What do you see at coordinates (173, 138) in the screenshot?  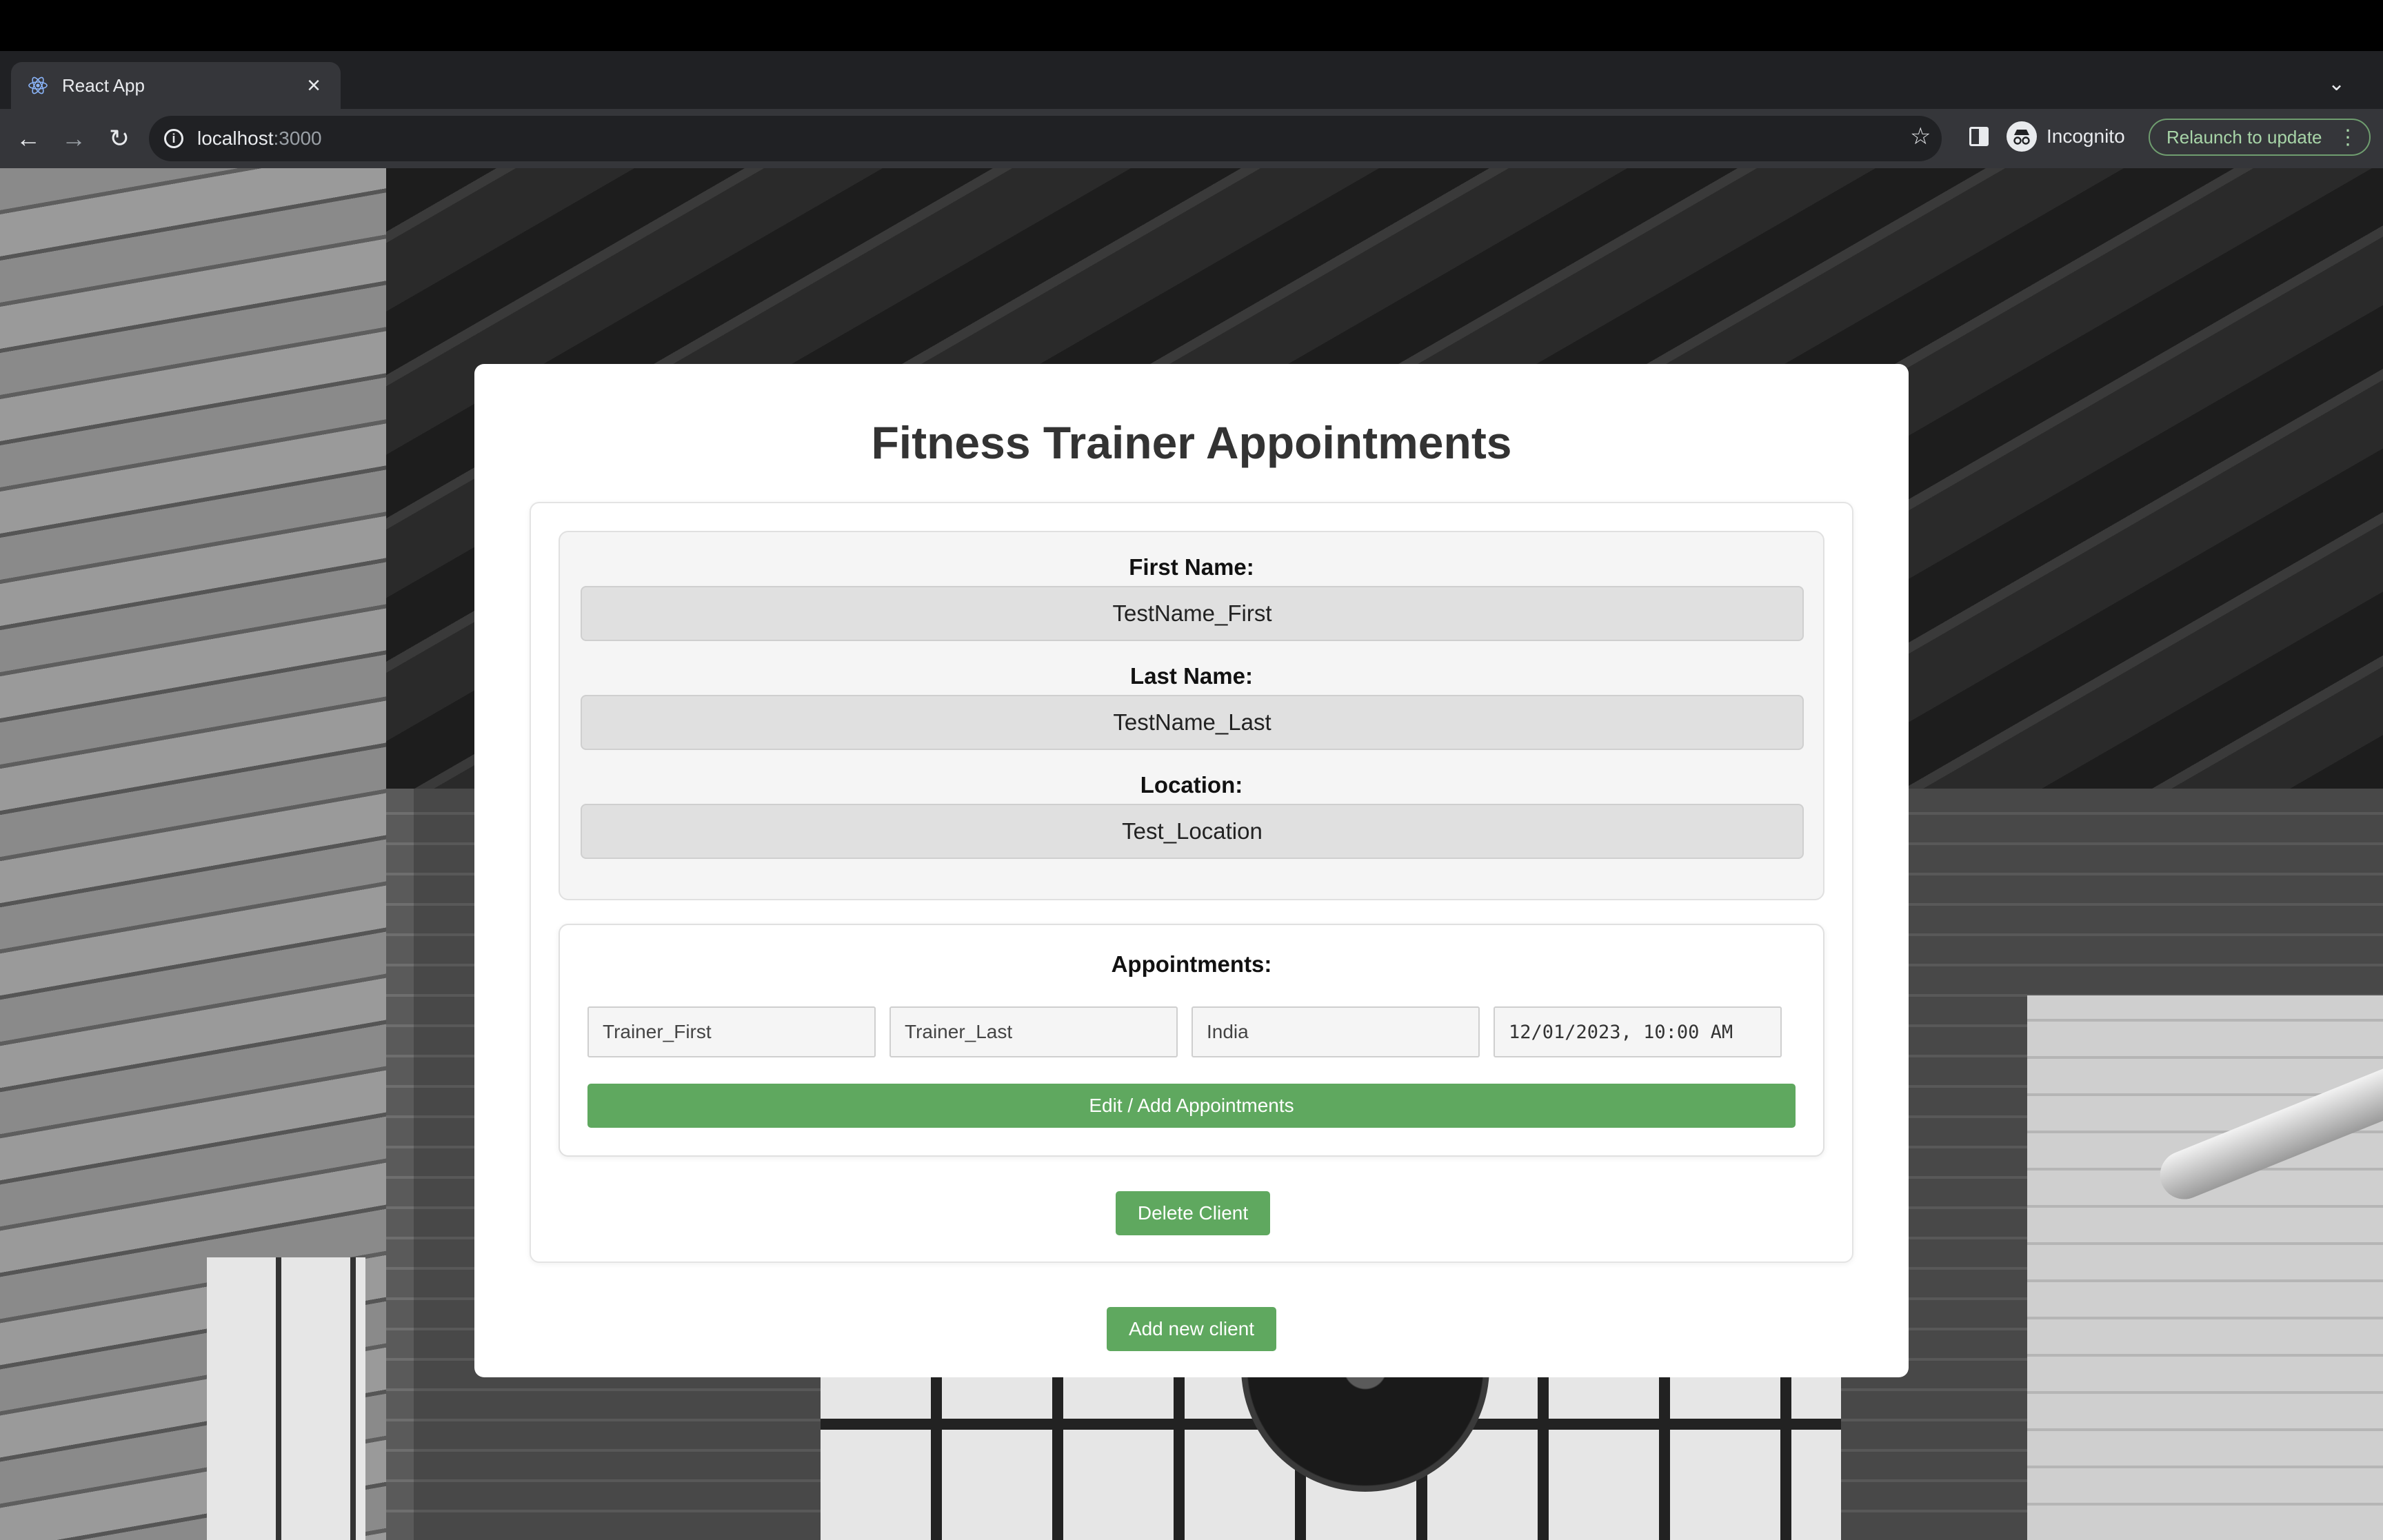 I see `info-icon: i` at bounding box center [173, 138].